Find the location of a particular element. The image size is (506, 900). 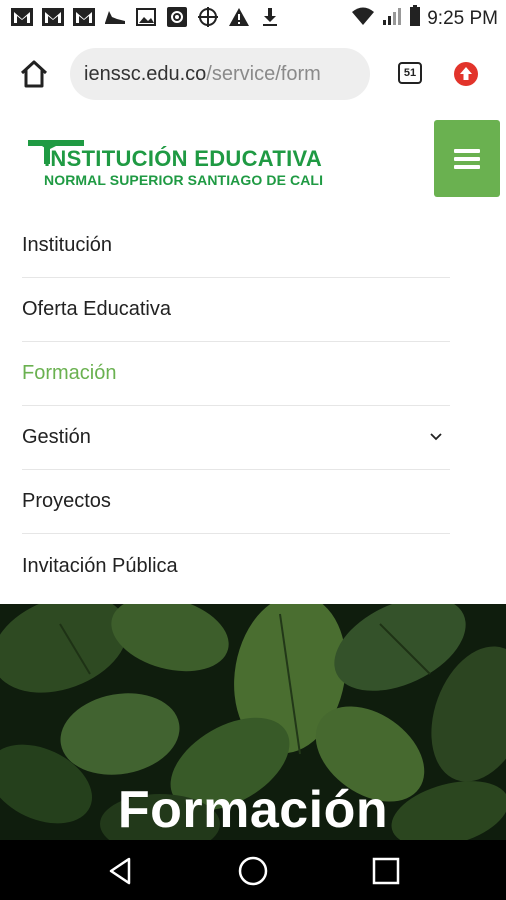

browser-toolbar: ienssc.edu.co/service/form 51 is located at coordinates (253, 74).